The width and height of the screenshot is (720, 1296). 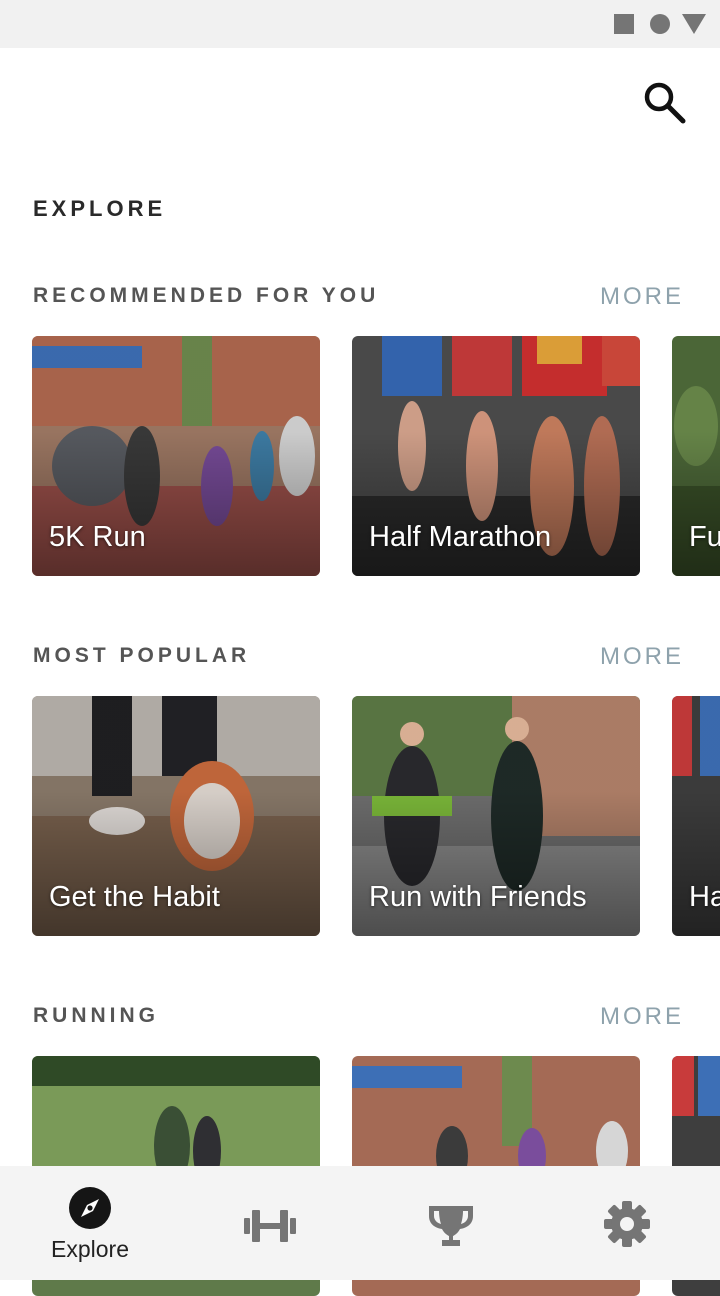 What do you see at coordinates (660, 24) in the screenshot?
I see `circle-icon` at bounding box center [660, 24].